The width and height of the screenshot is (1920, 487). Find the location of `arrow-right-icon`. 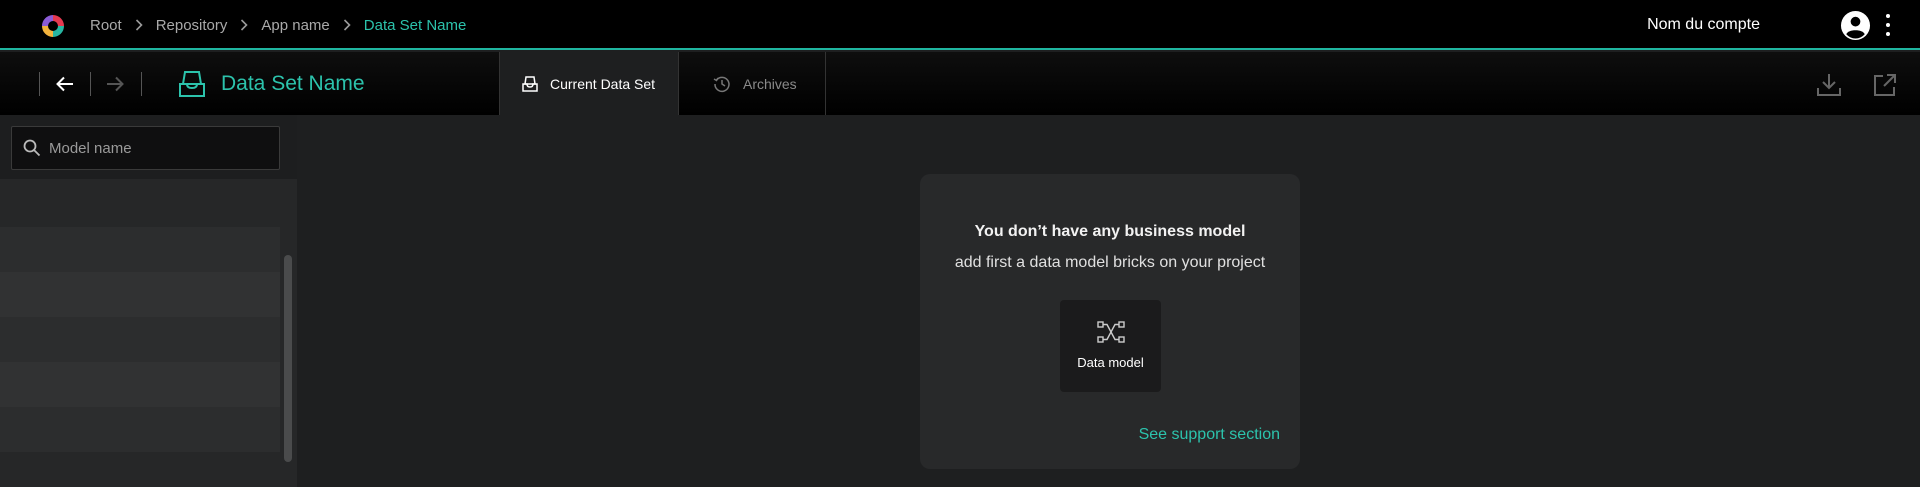

arrow-right-icon is located at coordinates (115, 84).